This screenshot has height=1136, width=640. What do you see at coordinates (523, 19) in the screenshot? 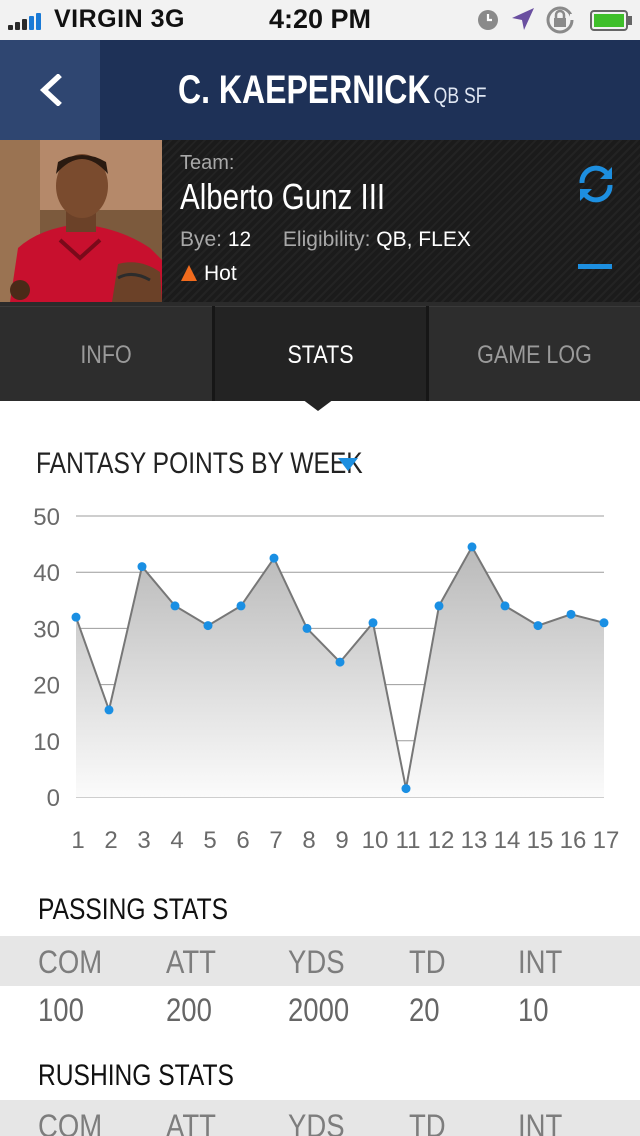
I see `location-arrow-icon` at bounding box center [523, 19].